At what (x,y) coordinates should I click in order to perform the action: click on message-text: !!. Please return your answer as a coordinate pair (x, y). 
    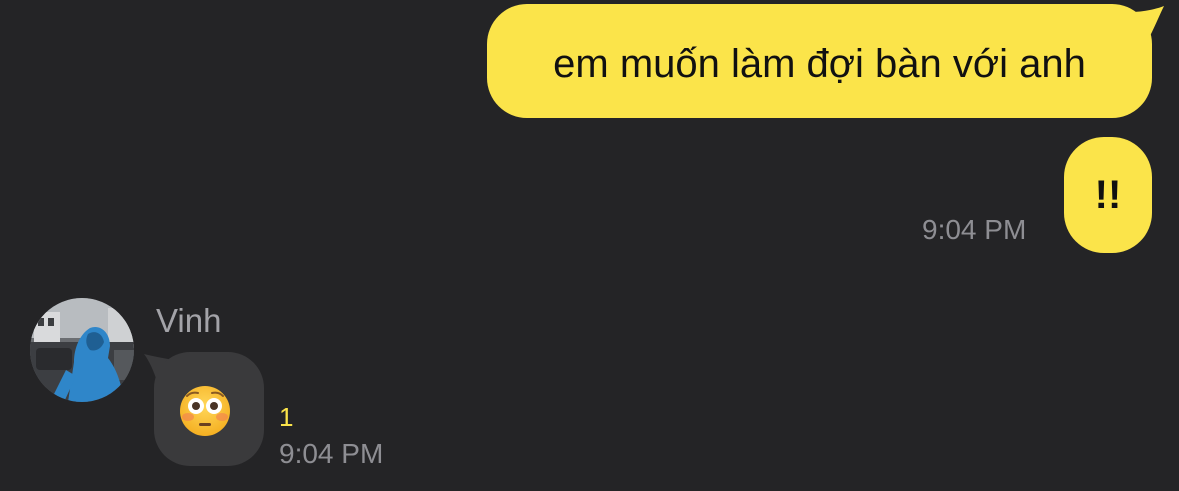
    Looking at the image, I should click on (1108, 195).